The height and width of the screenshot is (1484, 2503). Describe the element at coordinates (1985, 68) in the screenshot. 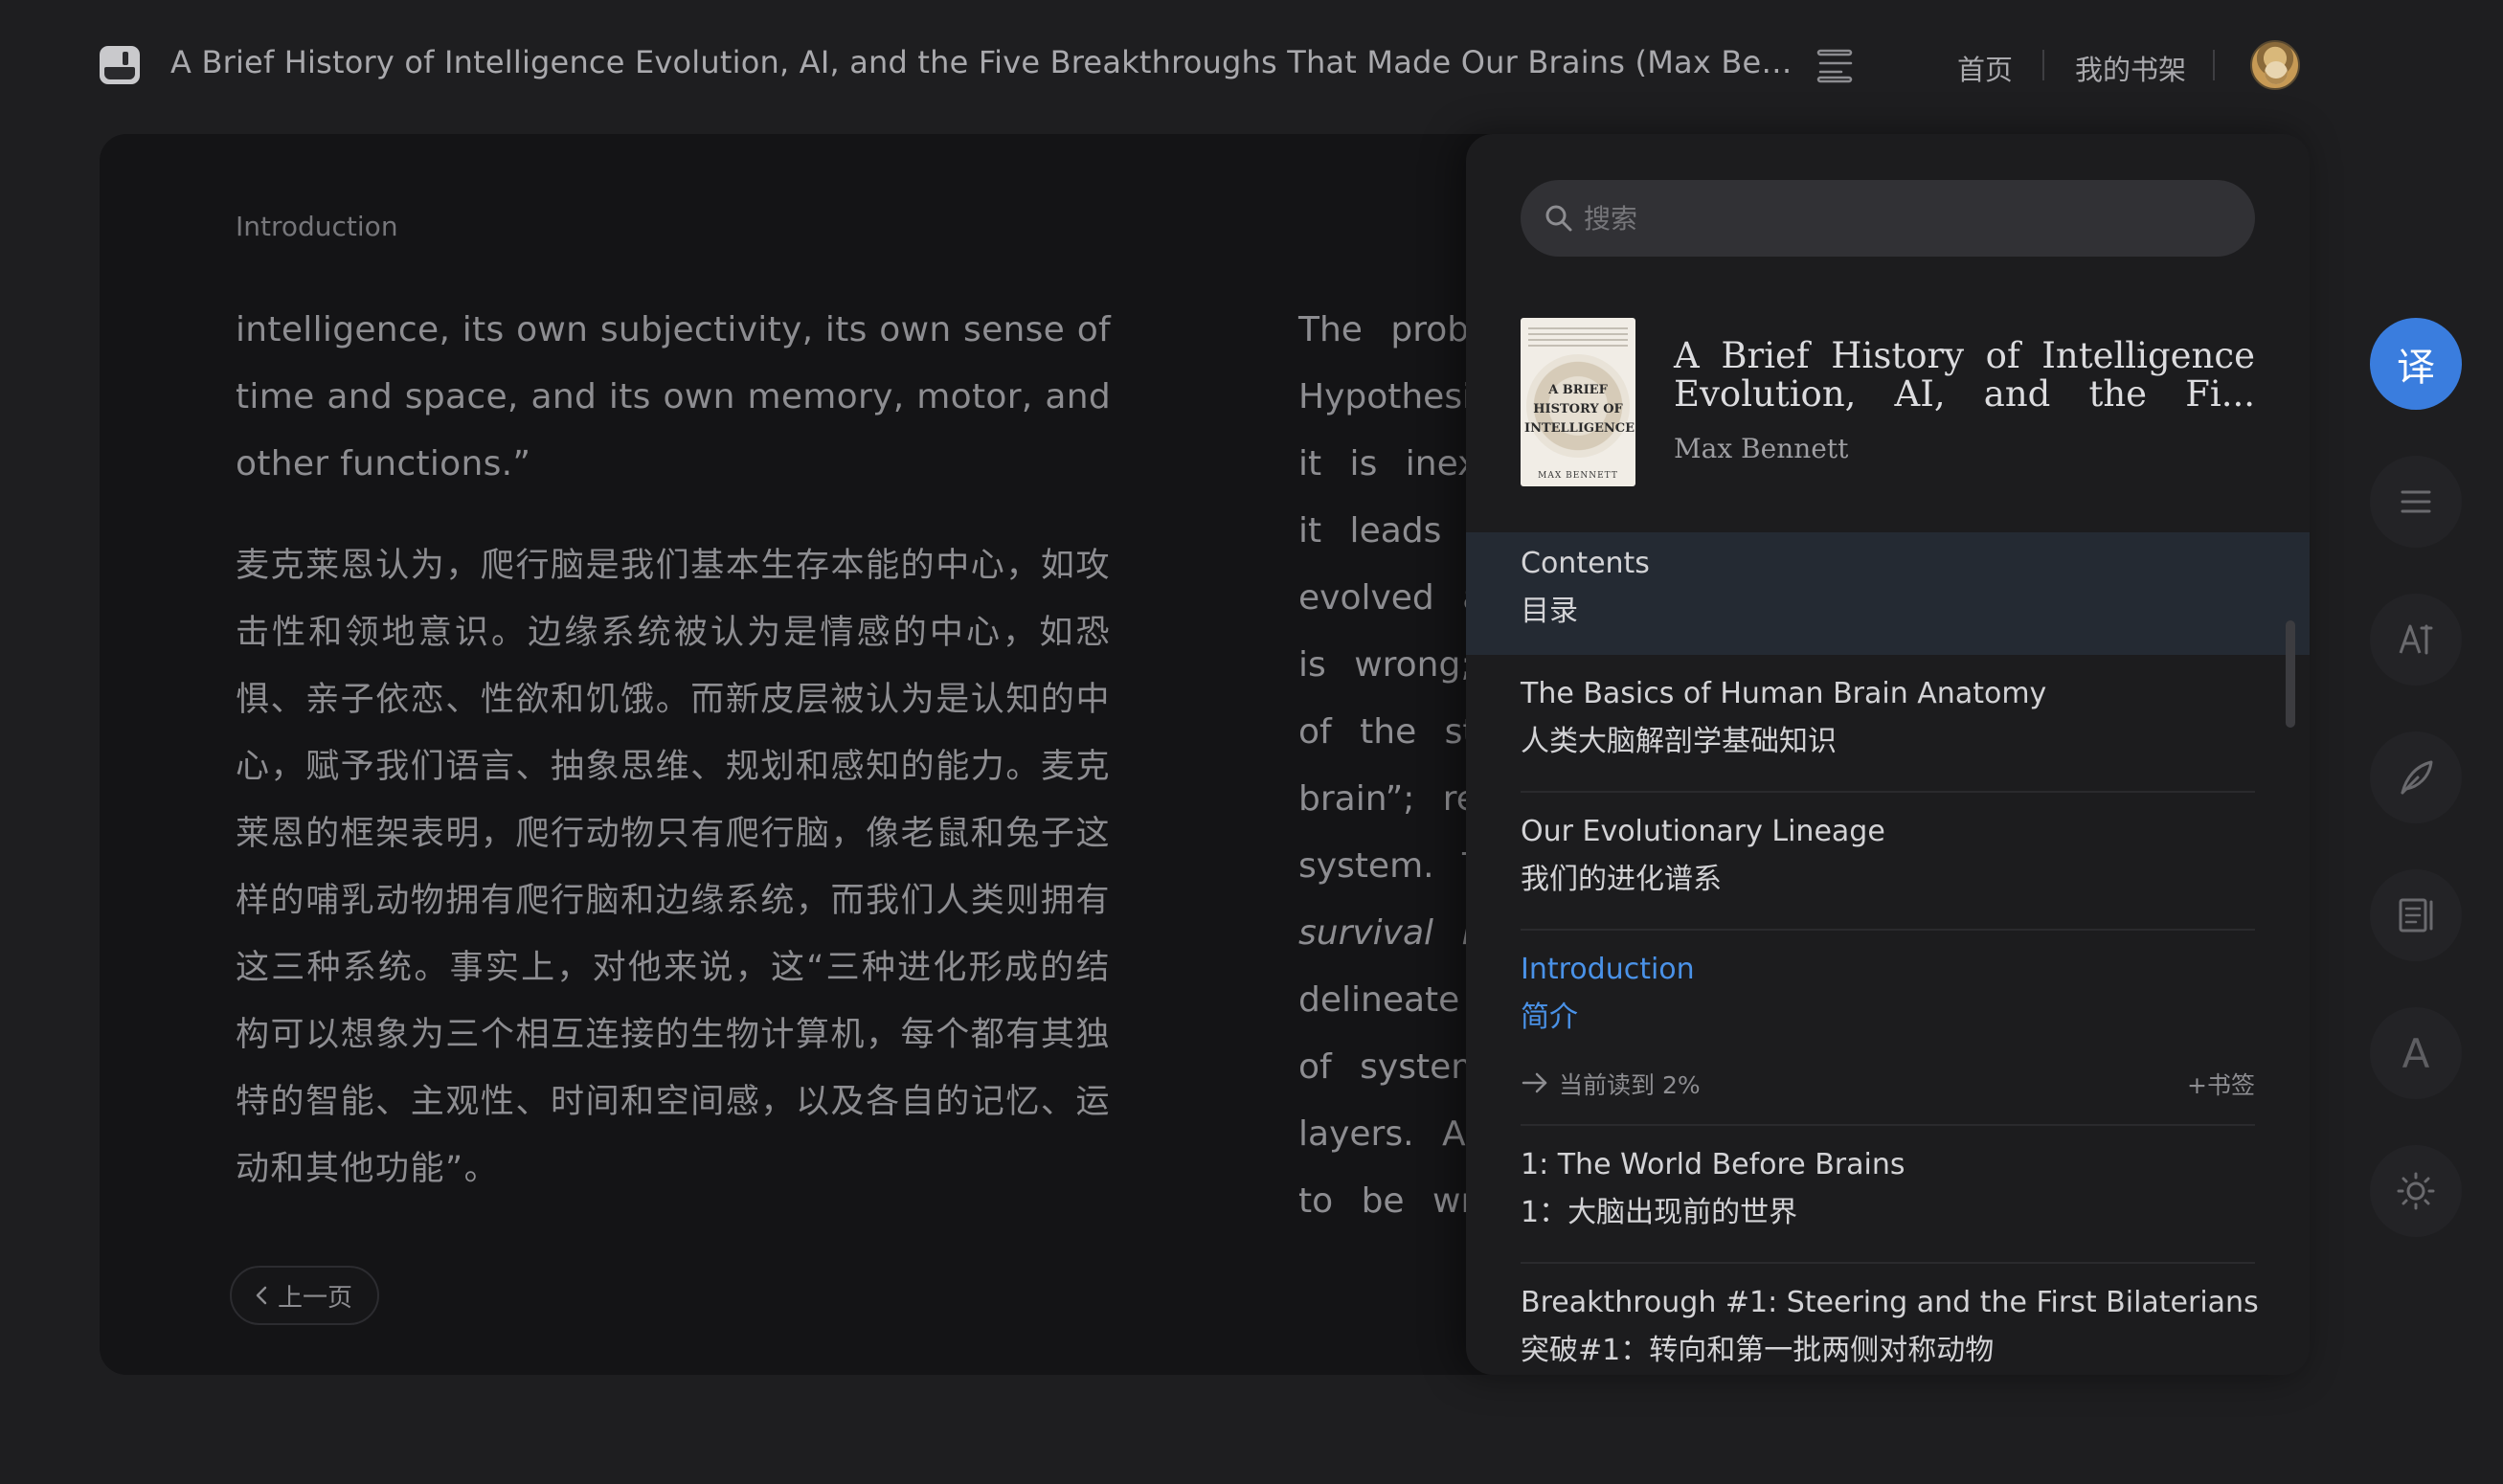

I see `nav-home-link: 首页` at that location.